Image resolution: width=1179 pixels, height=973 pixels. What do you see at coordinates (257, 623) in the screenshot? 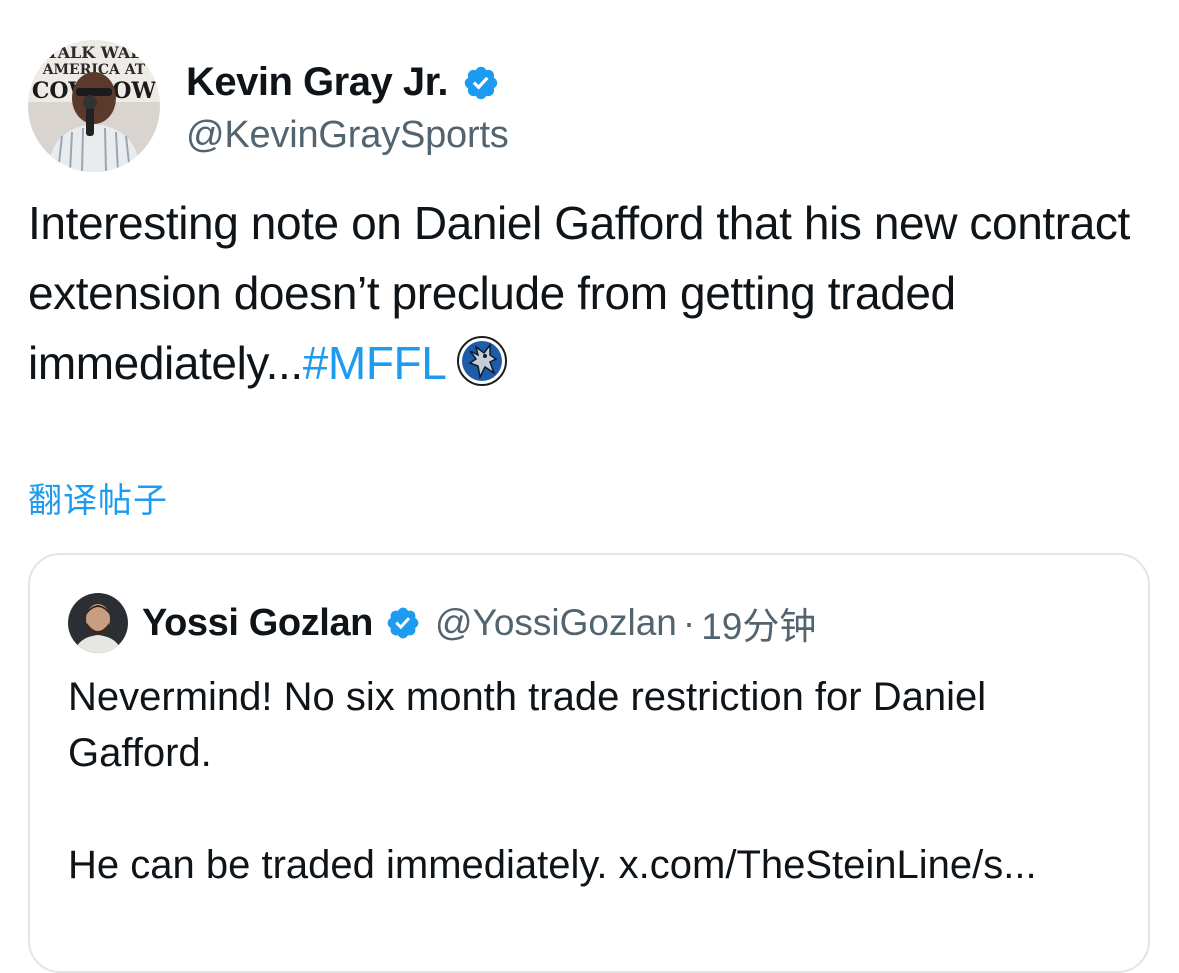
I see `quoted-author-display-name: Yossi Gozlan` at bounding box center [257, 623].